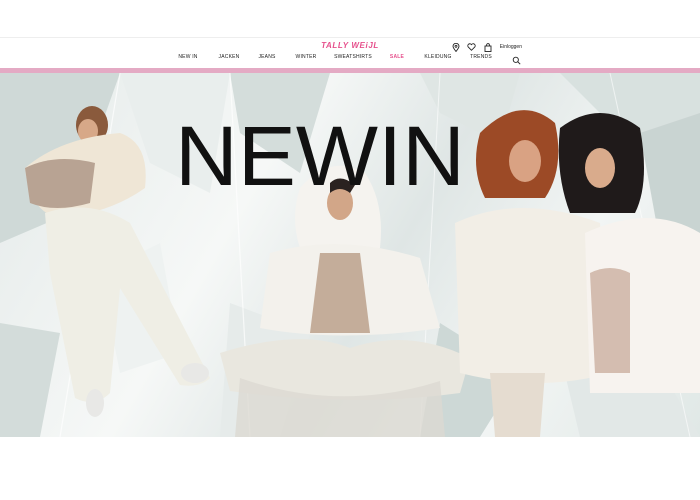 The height and width of the screenshot is (500, 700). What do you see at coordinates (266, 57) in the screenshot?
I see `nav-item-jeans: JEANS` at bounding box center [266, 57].